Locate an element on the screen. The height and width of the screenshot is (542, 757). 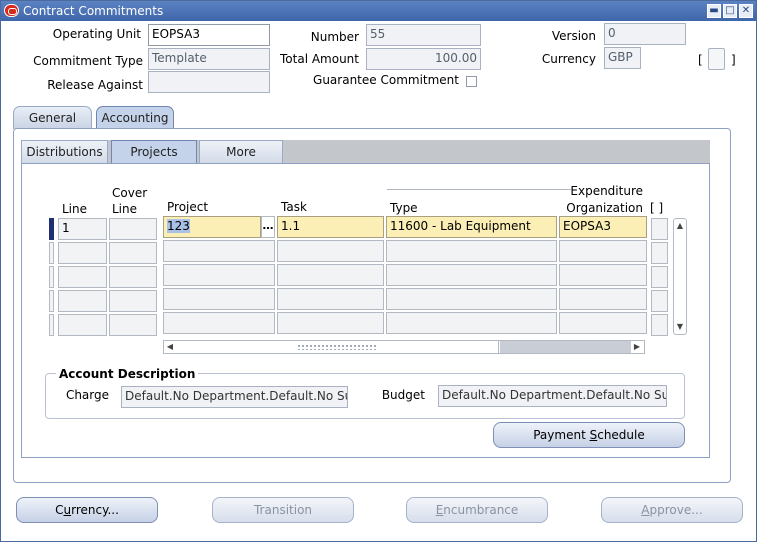
payment-schedule-button: Payment Schedule is located at coordinates (589, 435).